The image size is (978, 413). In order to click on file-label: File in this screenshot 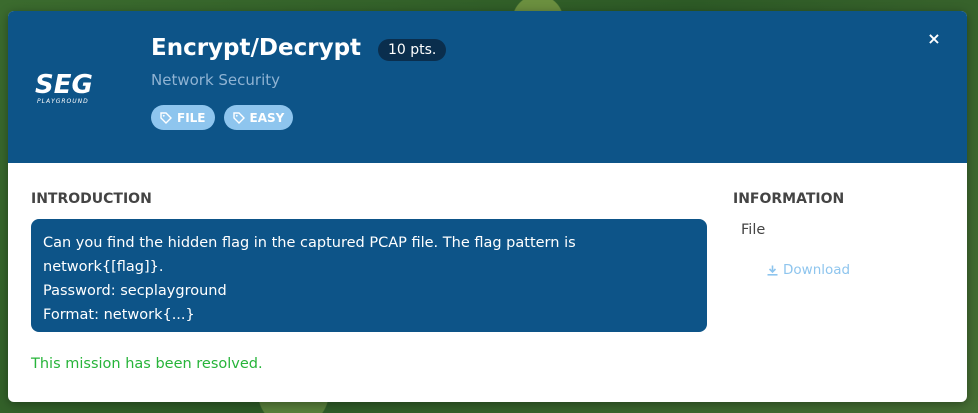, I will do `click(753, 230)`.